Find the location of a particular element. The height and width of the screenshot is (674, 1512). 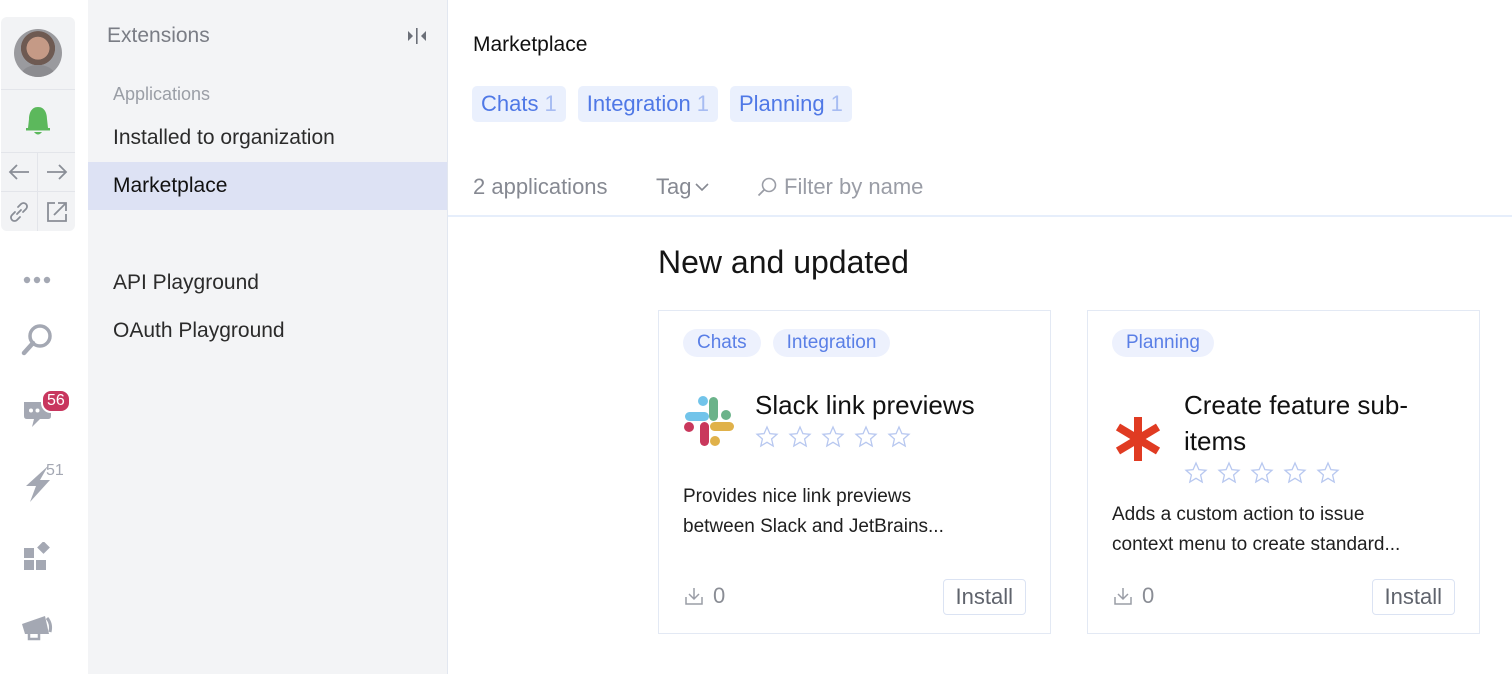

more-button is located at coordinates (37, 280).